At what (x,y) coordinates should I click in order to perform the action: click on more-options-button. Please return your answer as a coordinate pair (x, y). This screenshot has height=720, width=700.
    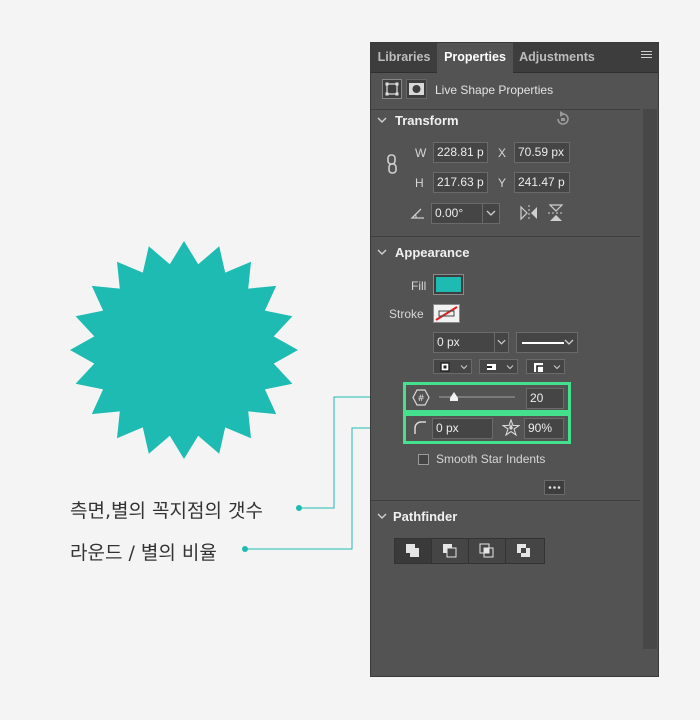
    Looking at the image, I should click on (554, 487).